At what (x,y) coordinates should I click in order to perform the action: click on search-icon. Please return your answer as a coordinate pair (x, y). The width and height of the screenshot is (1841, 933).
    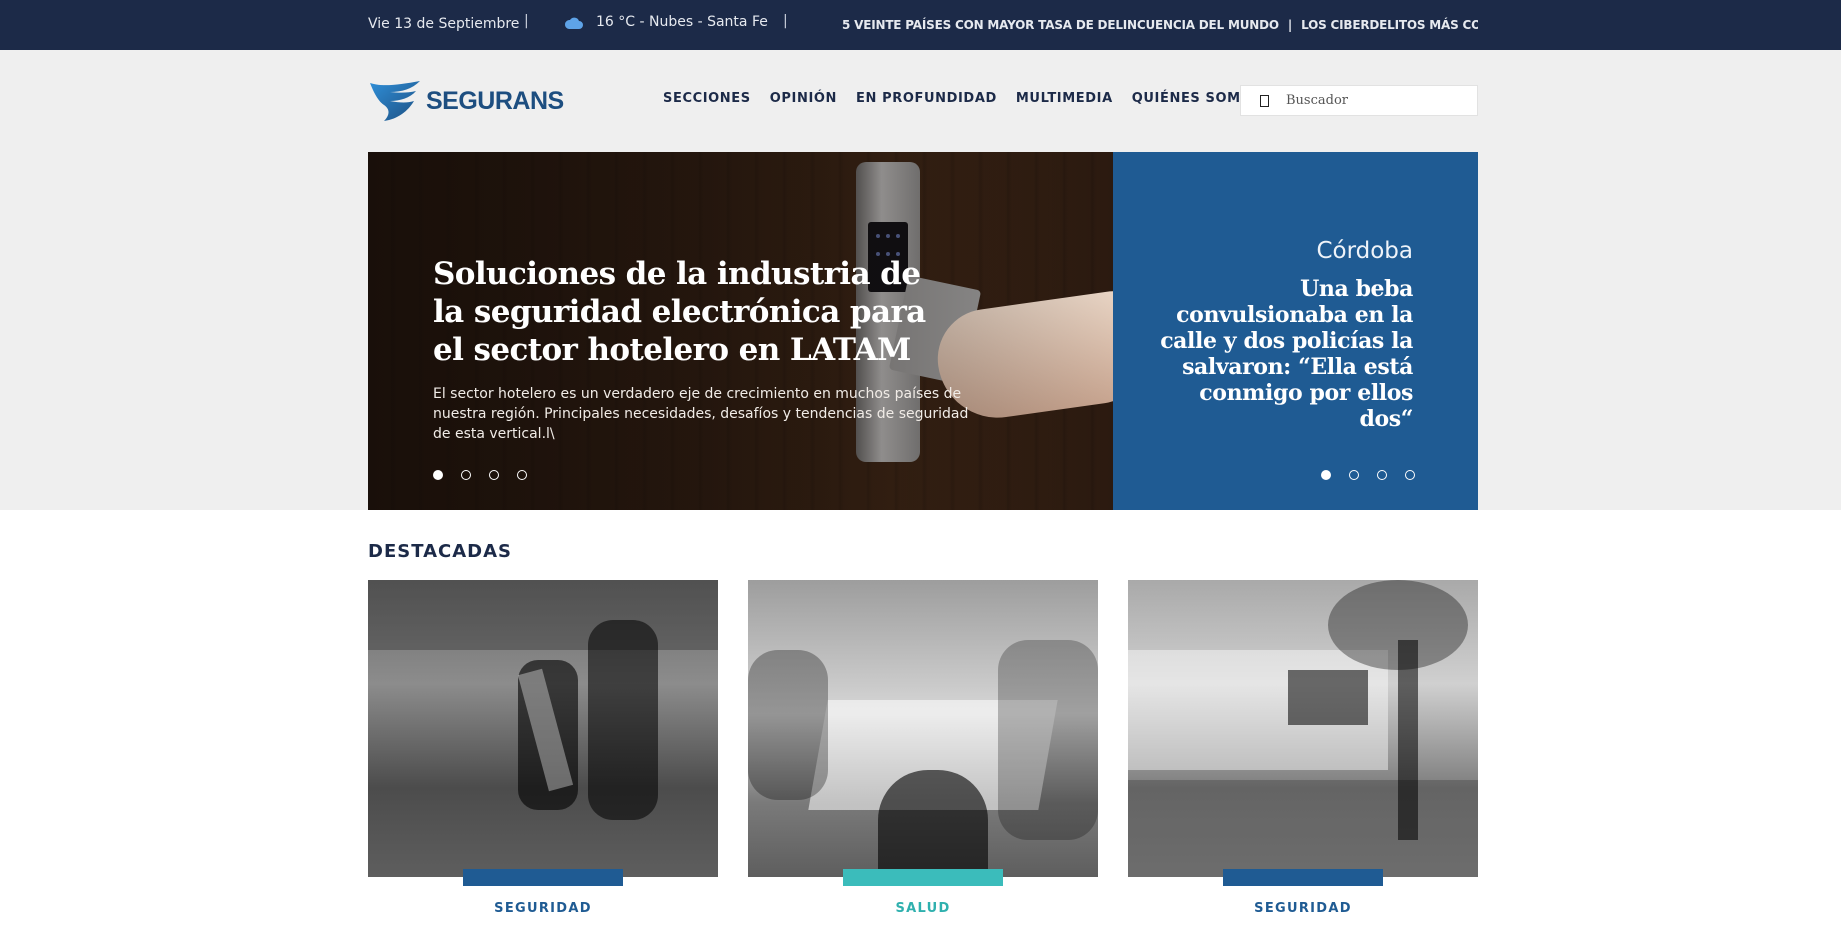
    Looking at the image, I should click on (1264, 101).